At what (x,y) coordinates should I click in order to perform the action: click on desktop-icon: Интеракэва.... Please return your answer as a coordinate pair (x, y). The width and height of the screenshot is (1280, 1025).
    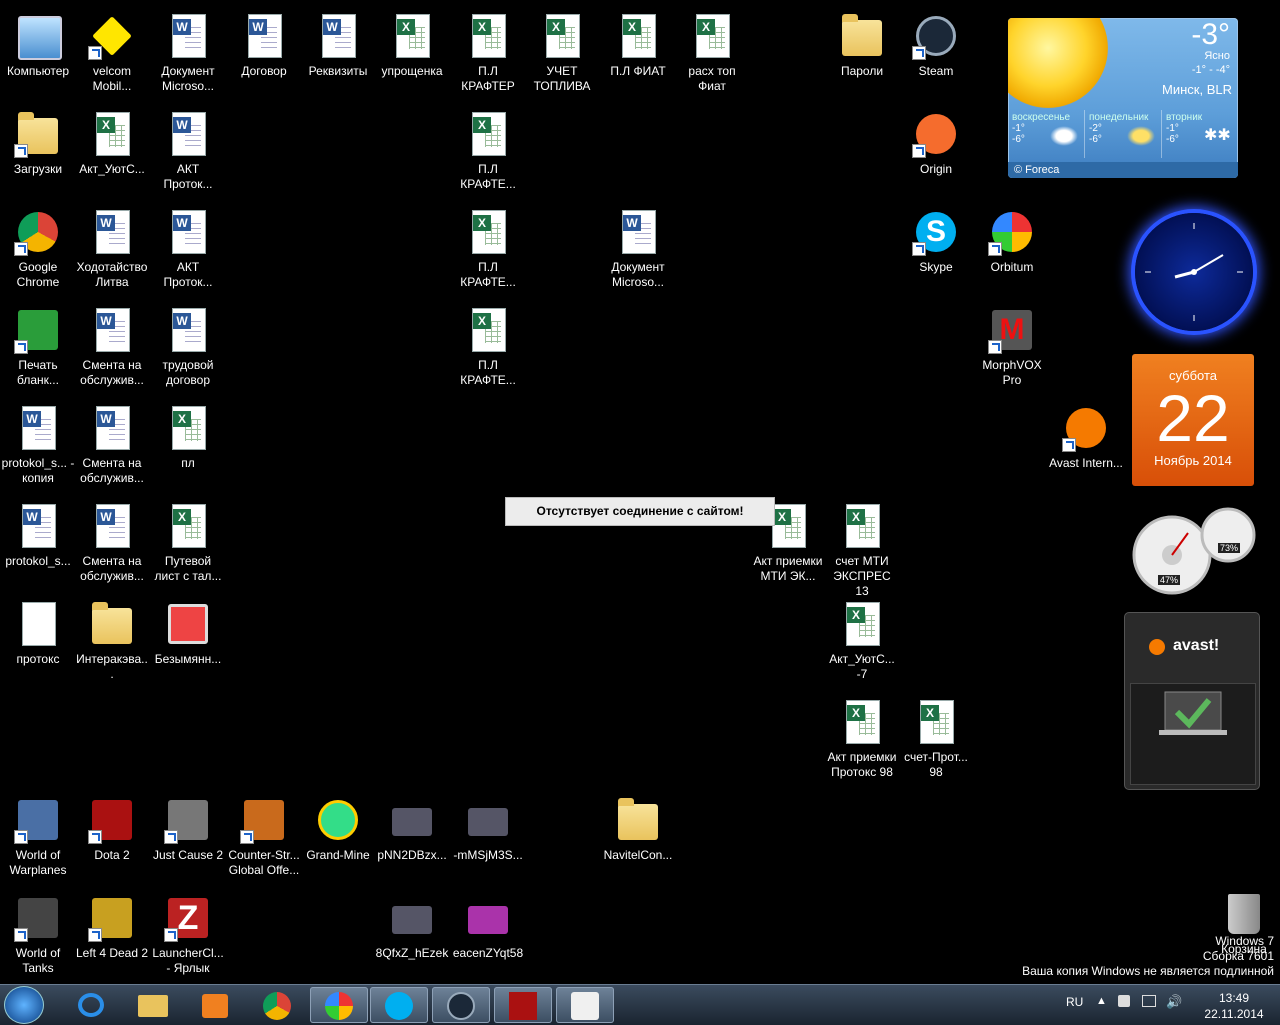
    Looking at the image, I should click on (112, 644).